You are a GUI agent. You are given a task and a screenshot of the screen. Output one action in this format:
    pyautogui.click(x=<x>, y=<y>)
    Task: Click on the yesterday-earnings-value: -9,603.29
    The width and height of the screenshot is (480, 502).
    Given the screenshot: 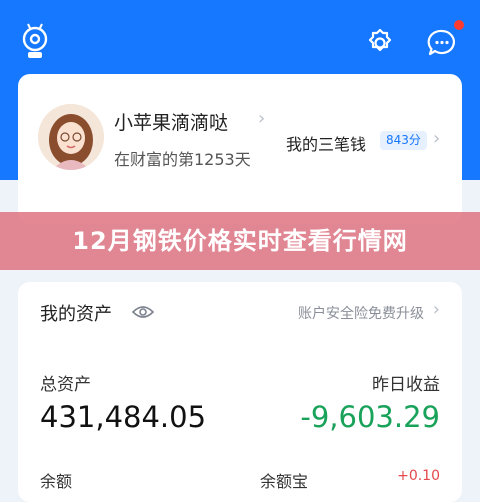 What is the action you would take?
    pyautogui.click(x=370, y=417)
    